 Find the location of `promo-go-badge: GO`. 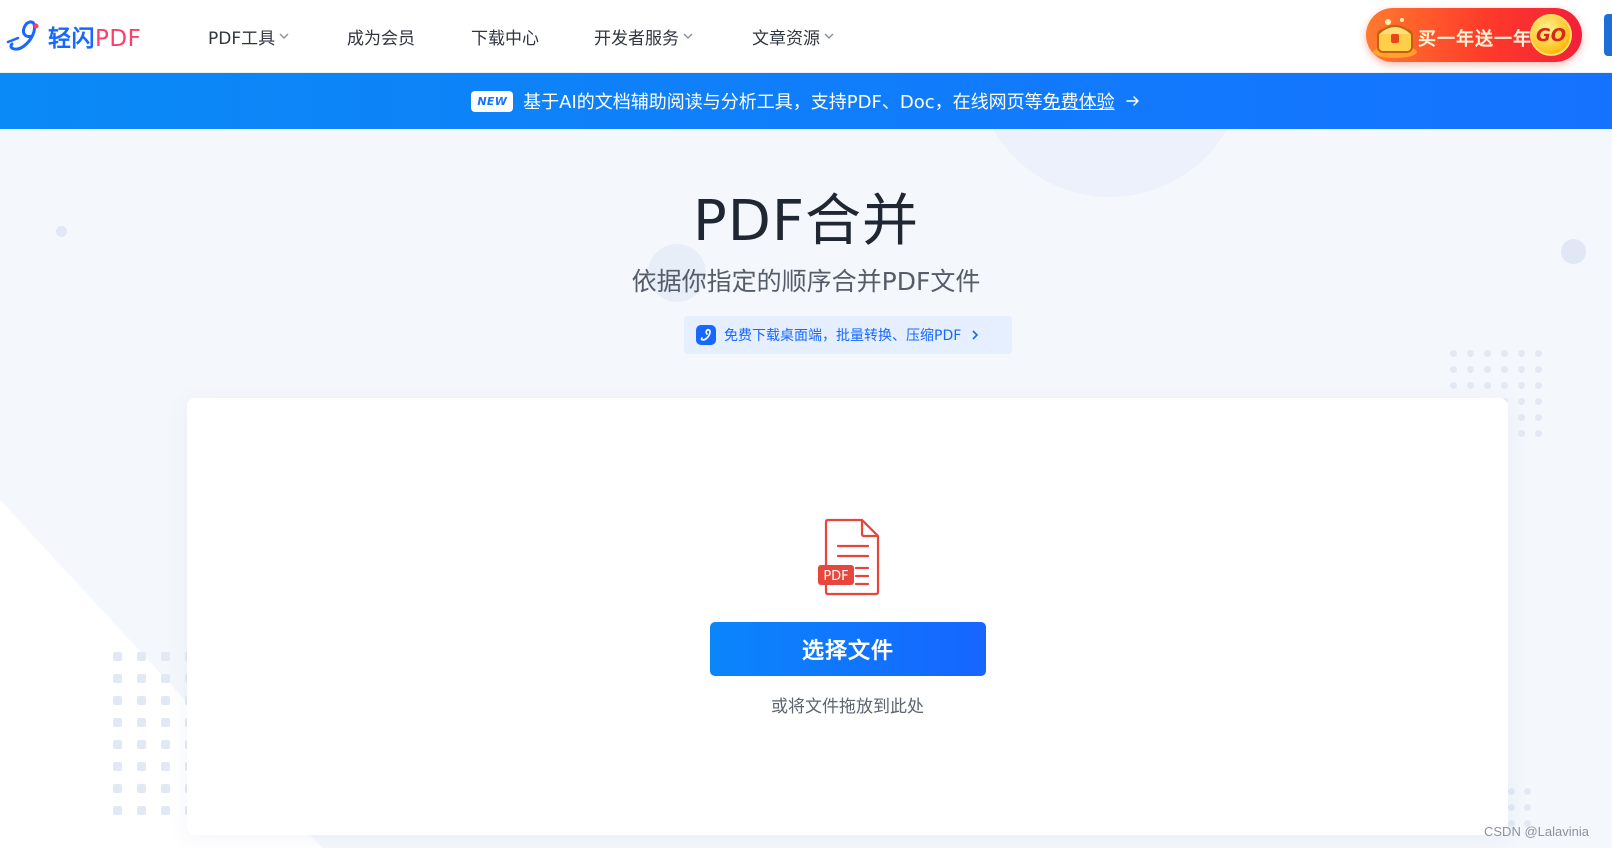

promo-go-badge: GO is located at coordinates (1551, 35).